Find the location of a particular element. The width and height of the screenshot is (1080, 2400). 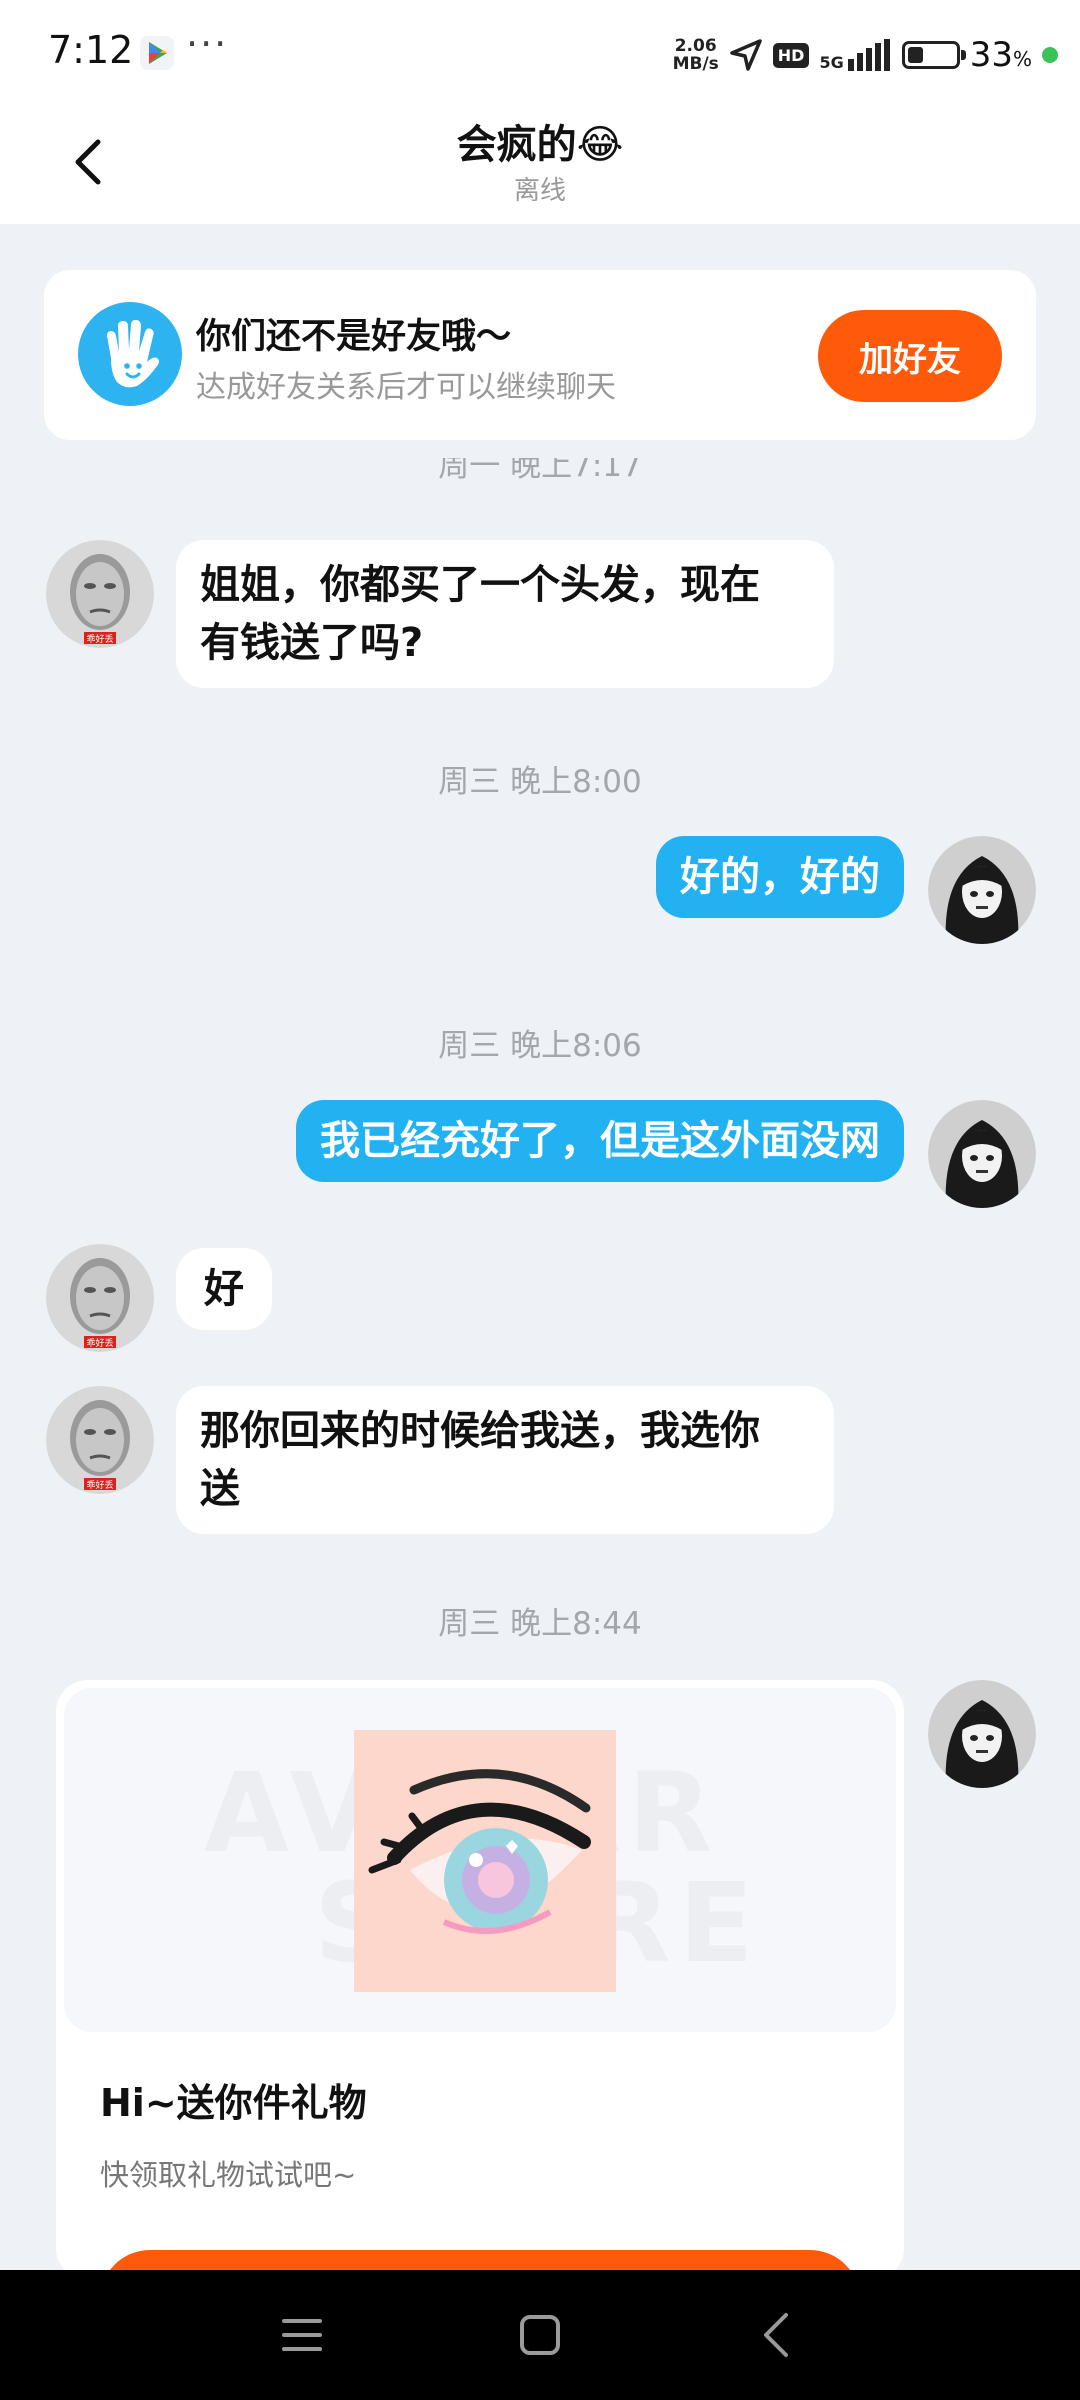

message-bubble-incoming: 好 is located at coordinates (224, 1289).